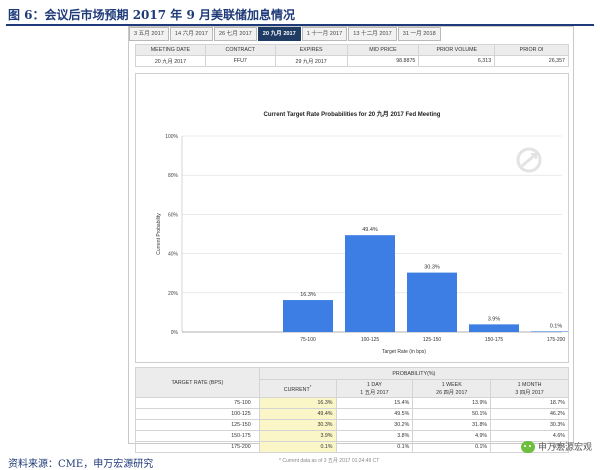 The image size is (600, 470). What do you see at coordinates (383, 61) in the screenshot?
I see `meeting-info-cell: 98.8875` at bounding box center [383, 61].